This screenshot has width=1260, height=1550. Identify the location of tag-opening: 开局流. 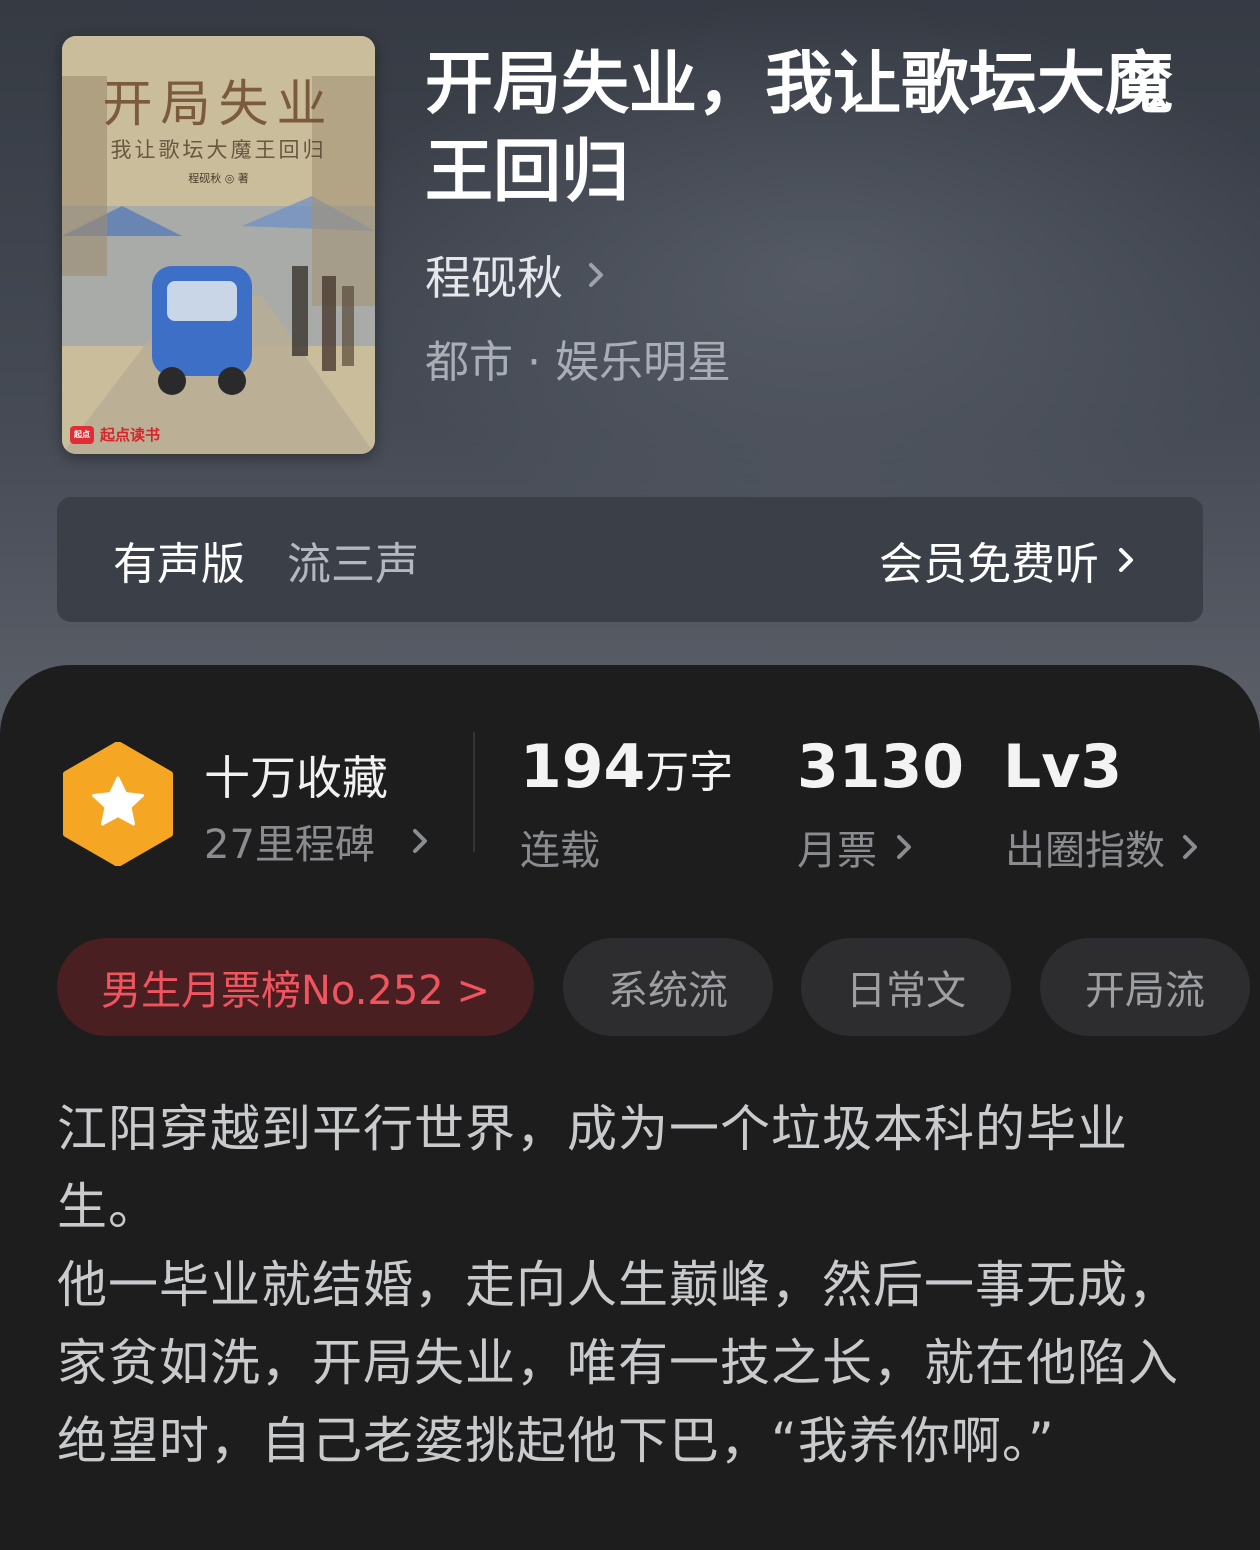
(1145, 987).